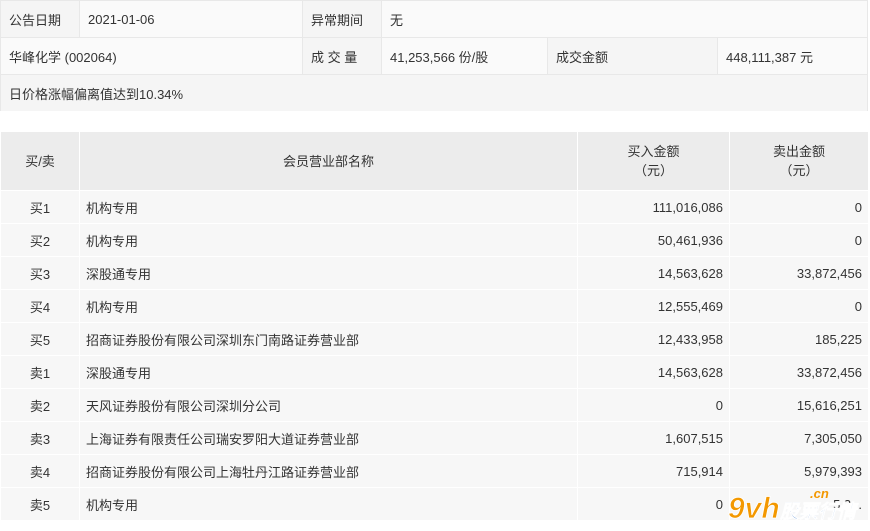 This screenshot has width=870, height=531. I want to click on stock-name: 华峰化学 (002064), so click(151, 56).